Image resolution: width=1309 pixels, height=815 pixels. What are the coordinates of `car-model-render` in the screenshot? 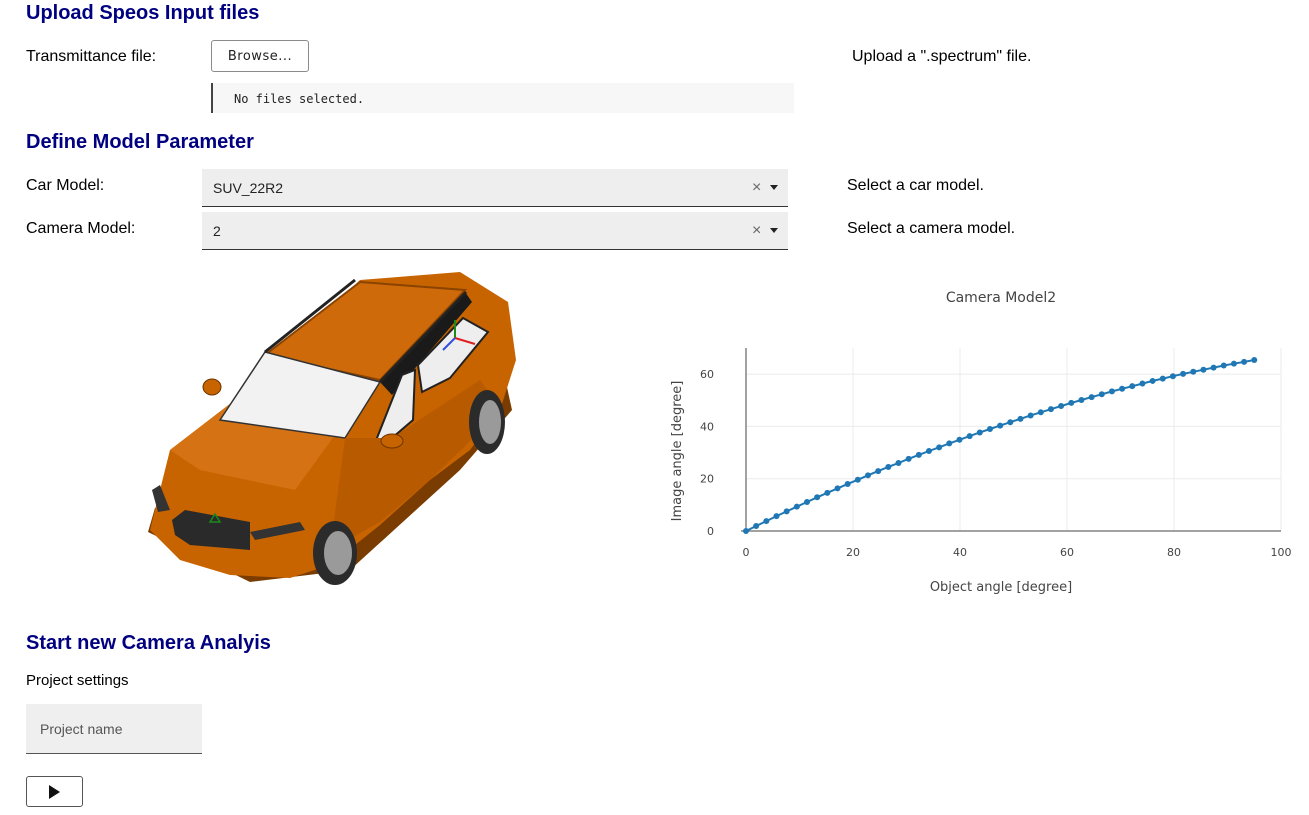 It's located at (332, 428).